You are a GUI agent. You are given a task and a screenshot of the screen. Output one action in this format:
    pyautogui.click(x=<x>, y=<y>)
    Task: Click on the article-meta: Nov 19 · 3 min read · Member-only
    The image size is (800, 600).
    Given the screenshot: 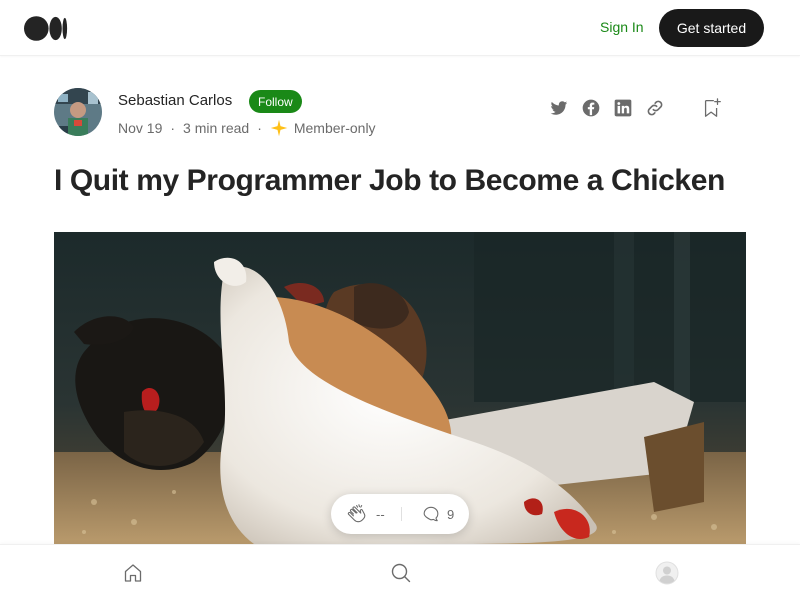 What is the action you would take?
    pyautogui.click(x=247, y=128)
    